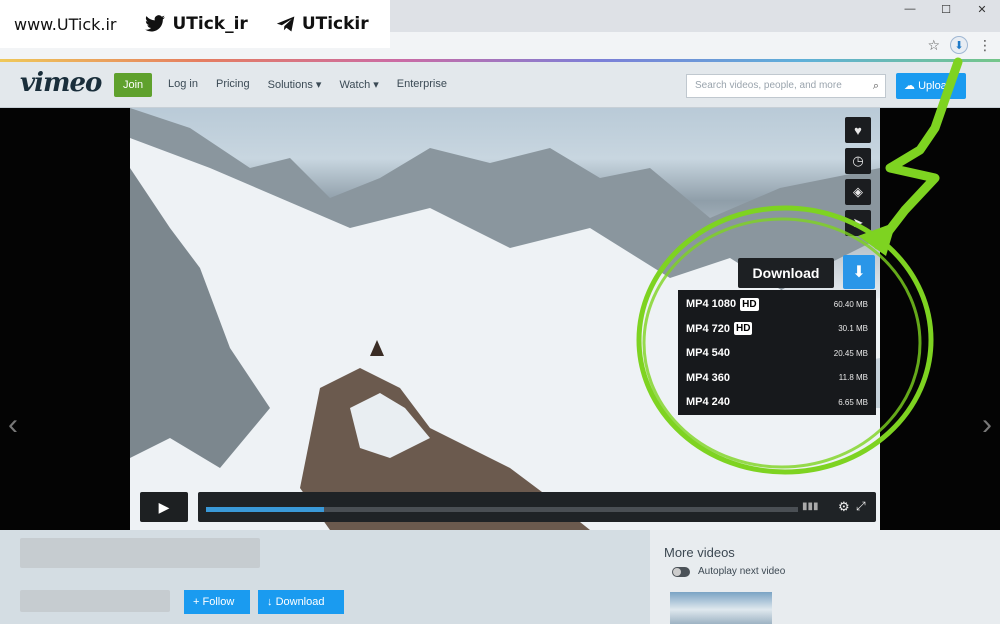 This screenshot has width=1000, height=624. I want to click on more-videos-title: More videos, so click(699, 552).